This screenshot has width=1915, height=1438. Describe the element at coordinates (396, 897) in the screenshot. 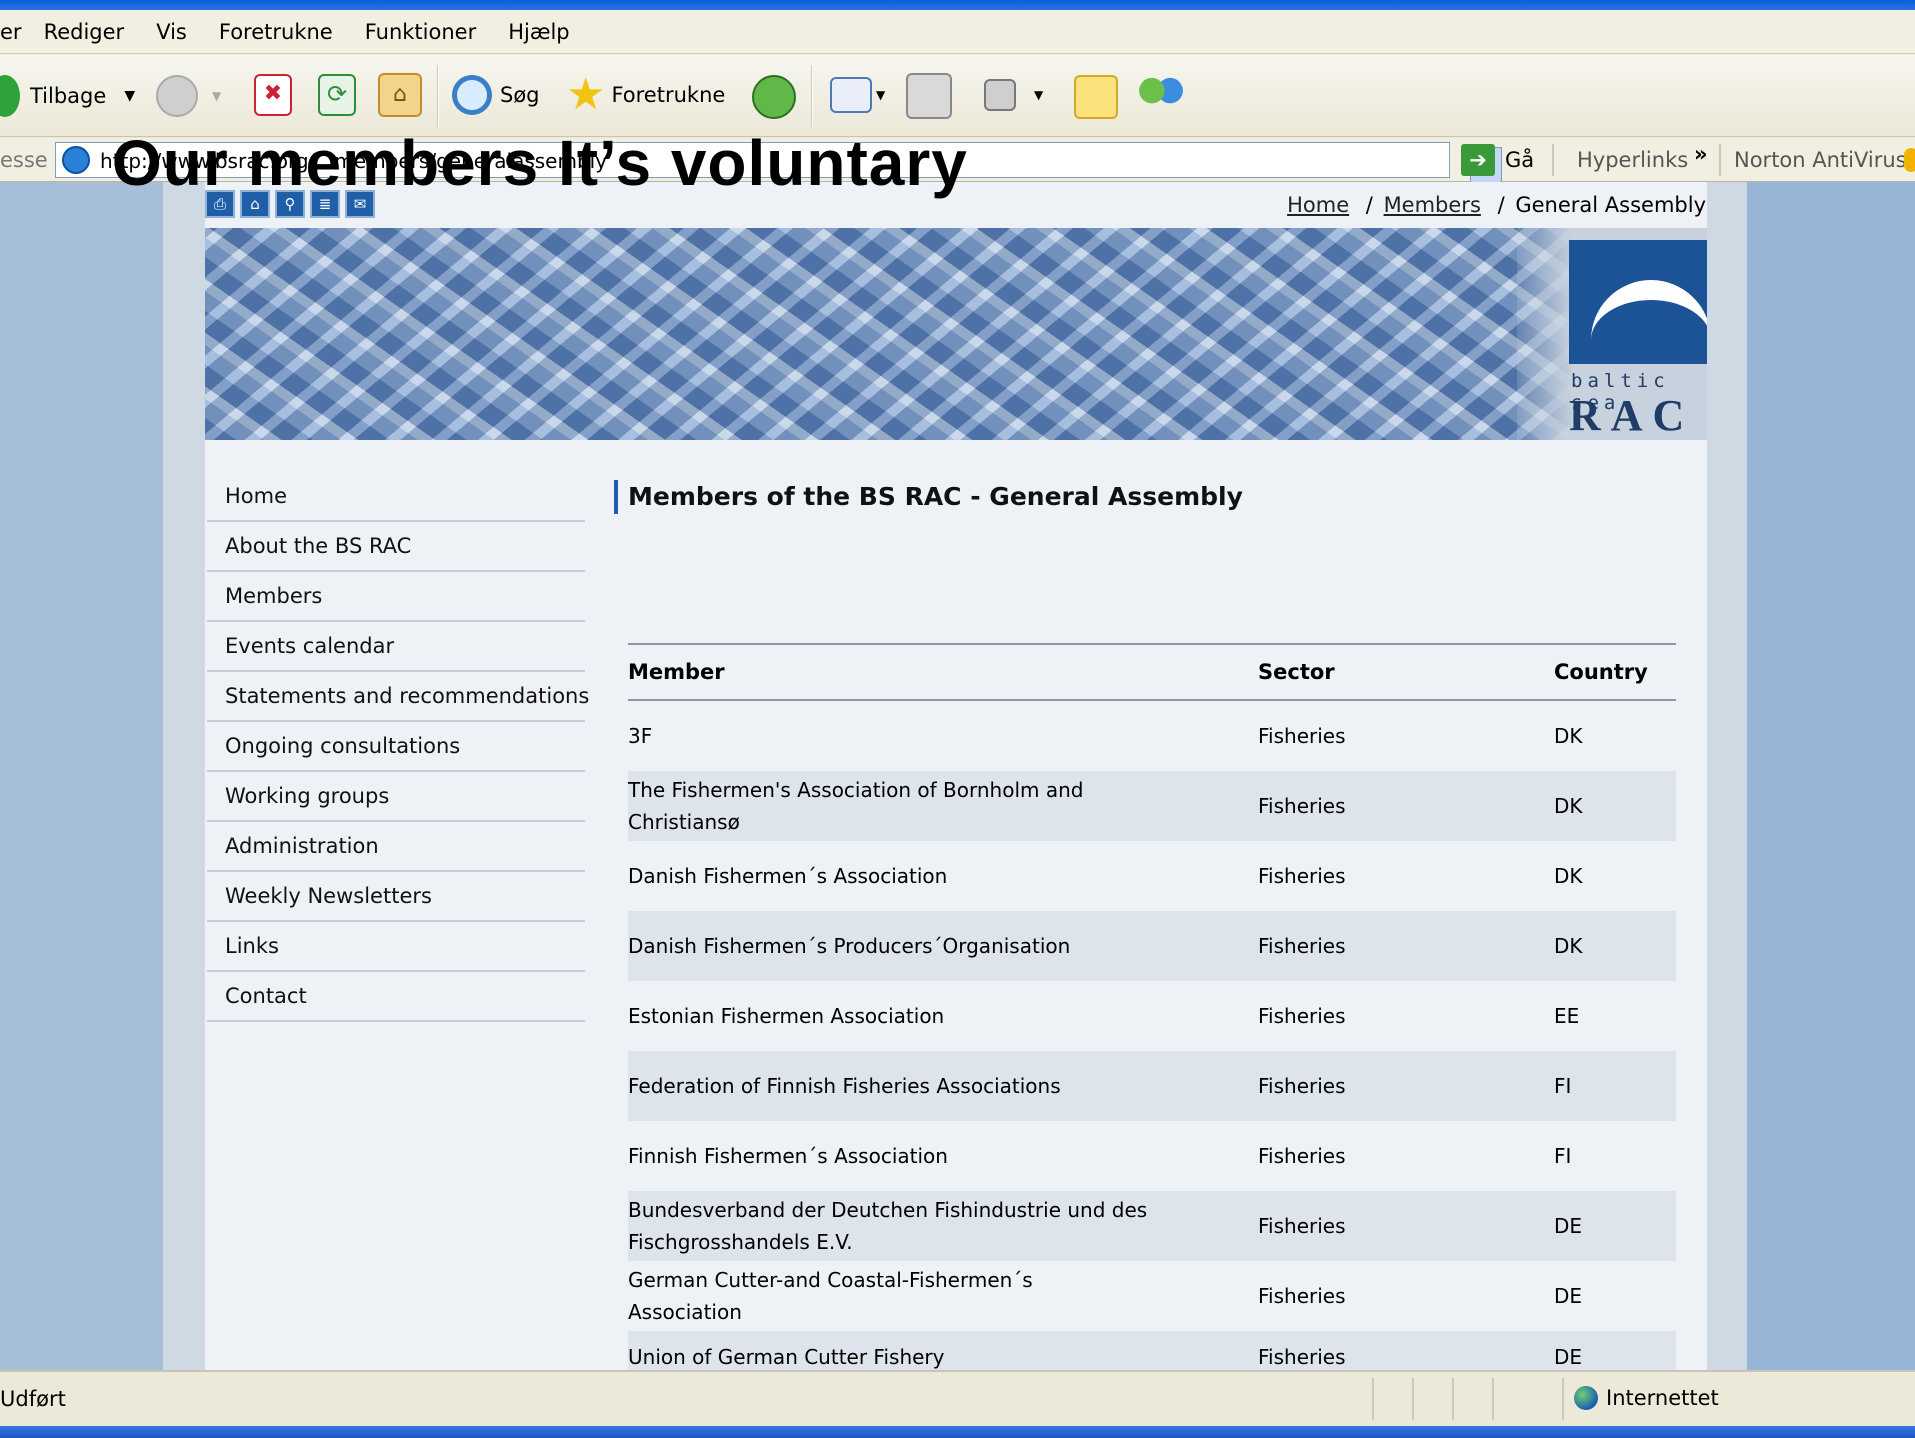

I see `nav-item-newsletters: Weekly Newsletters` at that location.